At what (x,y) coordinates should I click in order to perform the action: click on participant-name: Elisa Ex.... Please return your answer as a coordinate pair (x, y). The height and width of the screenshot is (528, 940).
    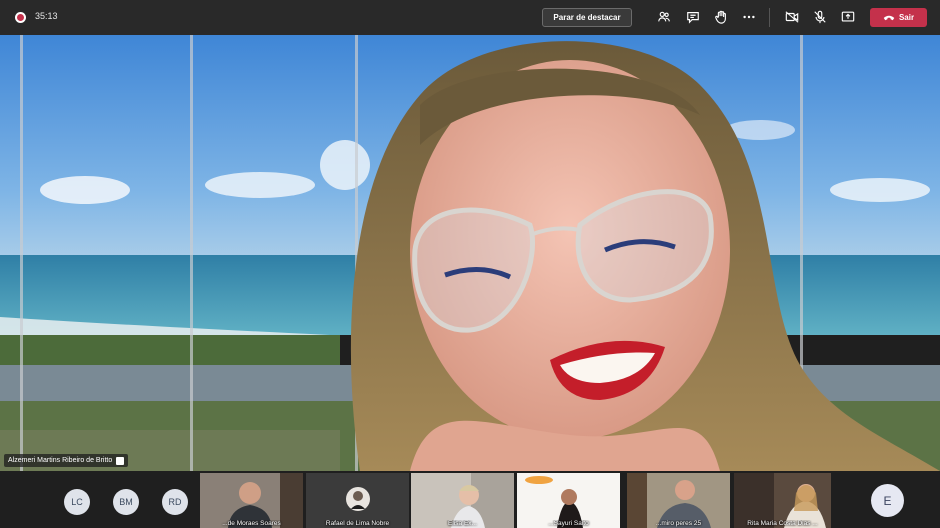
    Looking at the image, I should click on (462, 523).